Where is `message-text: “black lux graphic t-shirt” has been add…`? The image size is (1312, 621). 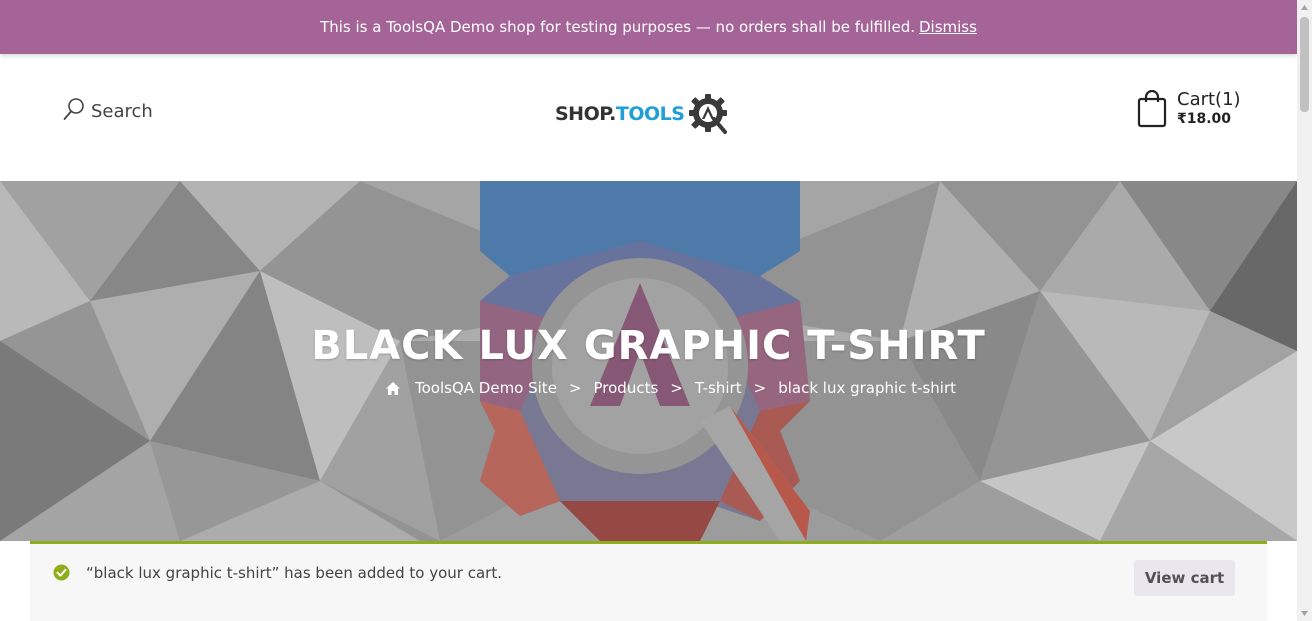 message-text: “black lux graphic t-shirt” has been add… is located at coordinates (294, 573).